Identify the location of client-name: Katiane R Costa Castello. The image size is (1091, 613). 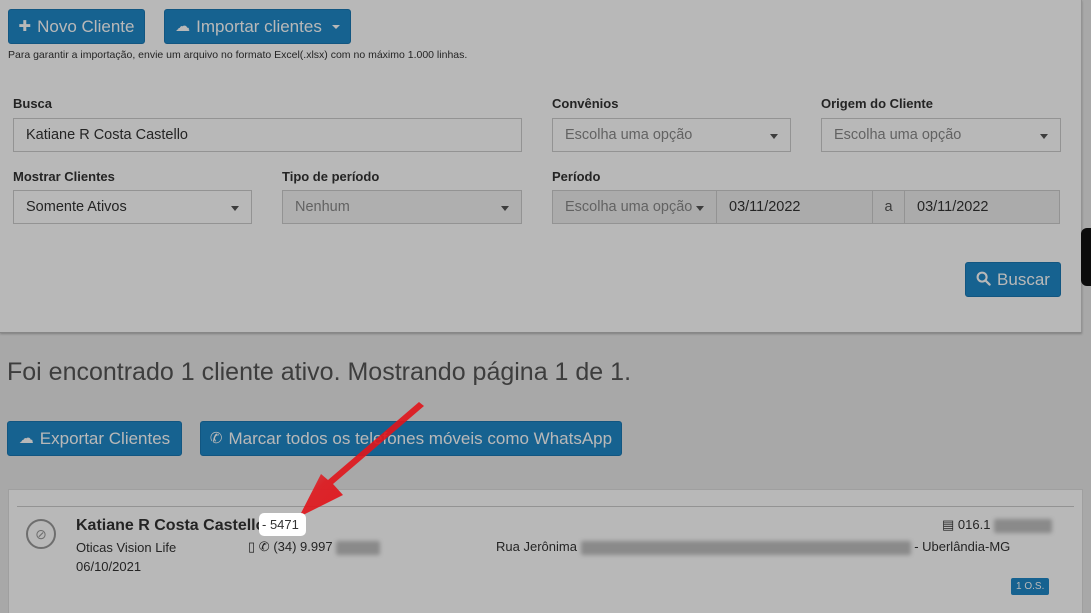
(170, 526).